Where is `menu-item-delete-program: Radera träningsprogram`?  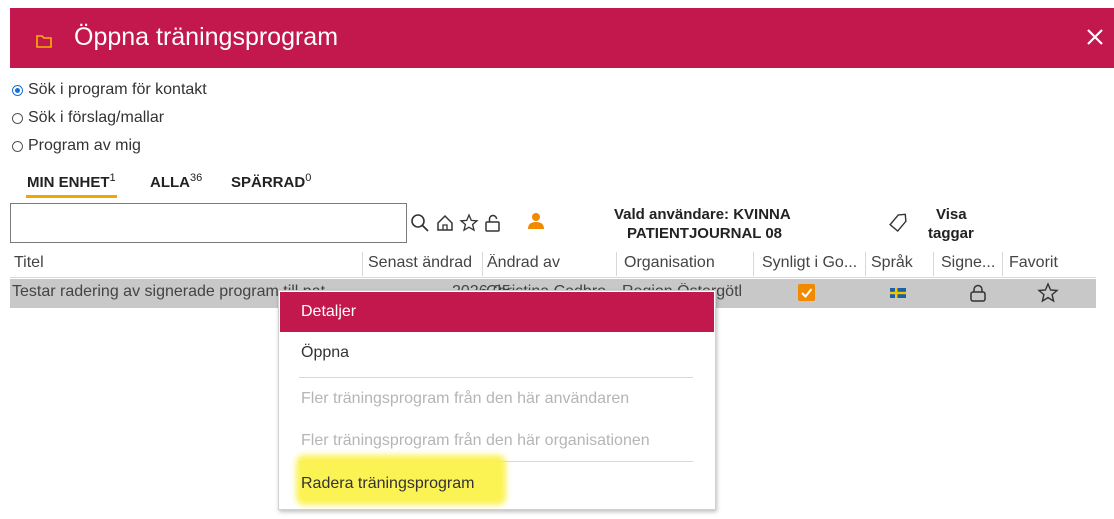
menu-item-delete-program: Radera träningsprogram is located at coordinates (497, 485).